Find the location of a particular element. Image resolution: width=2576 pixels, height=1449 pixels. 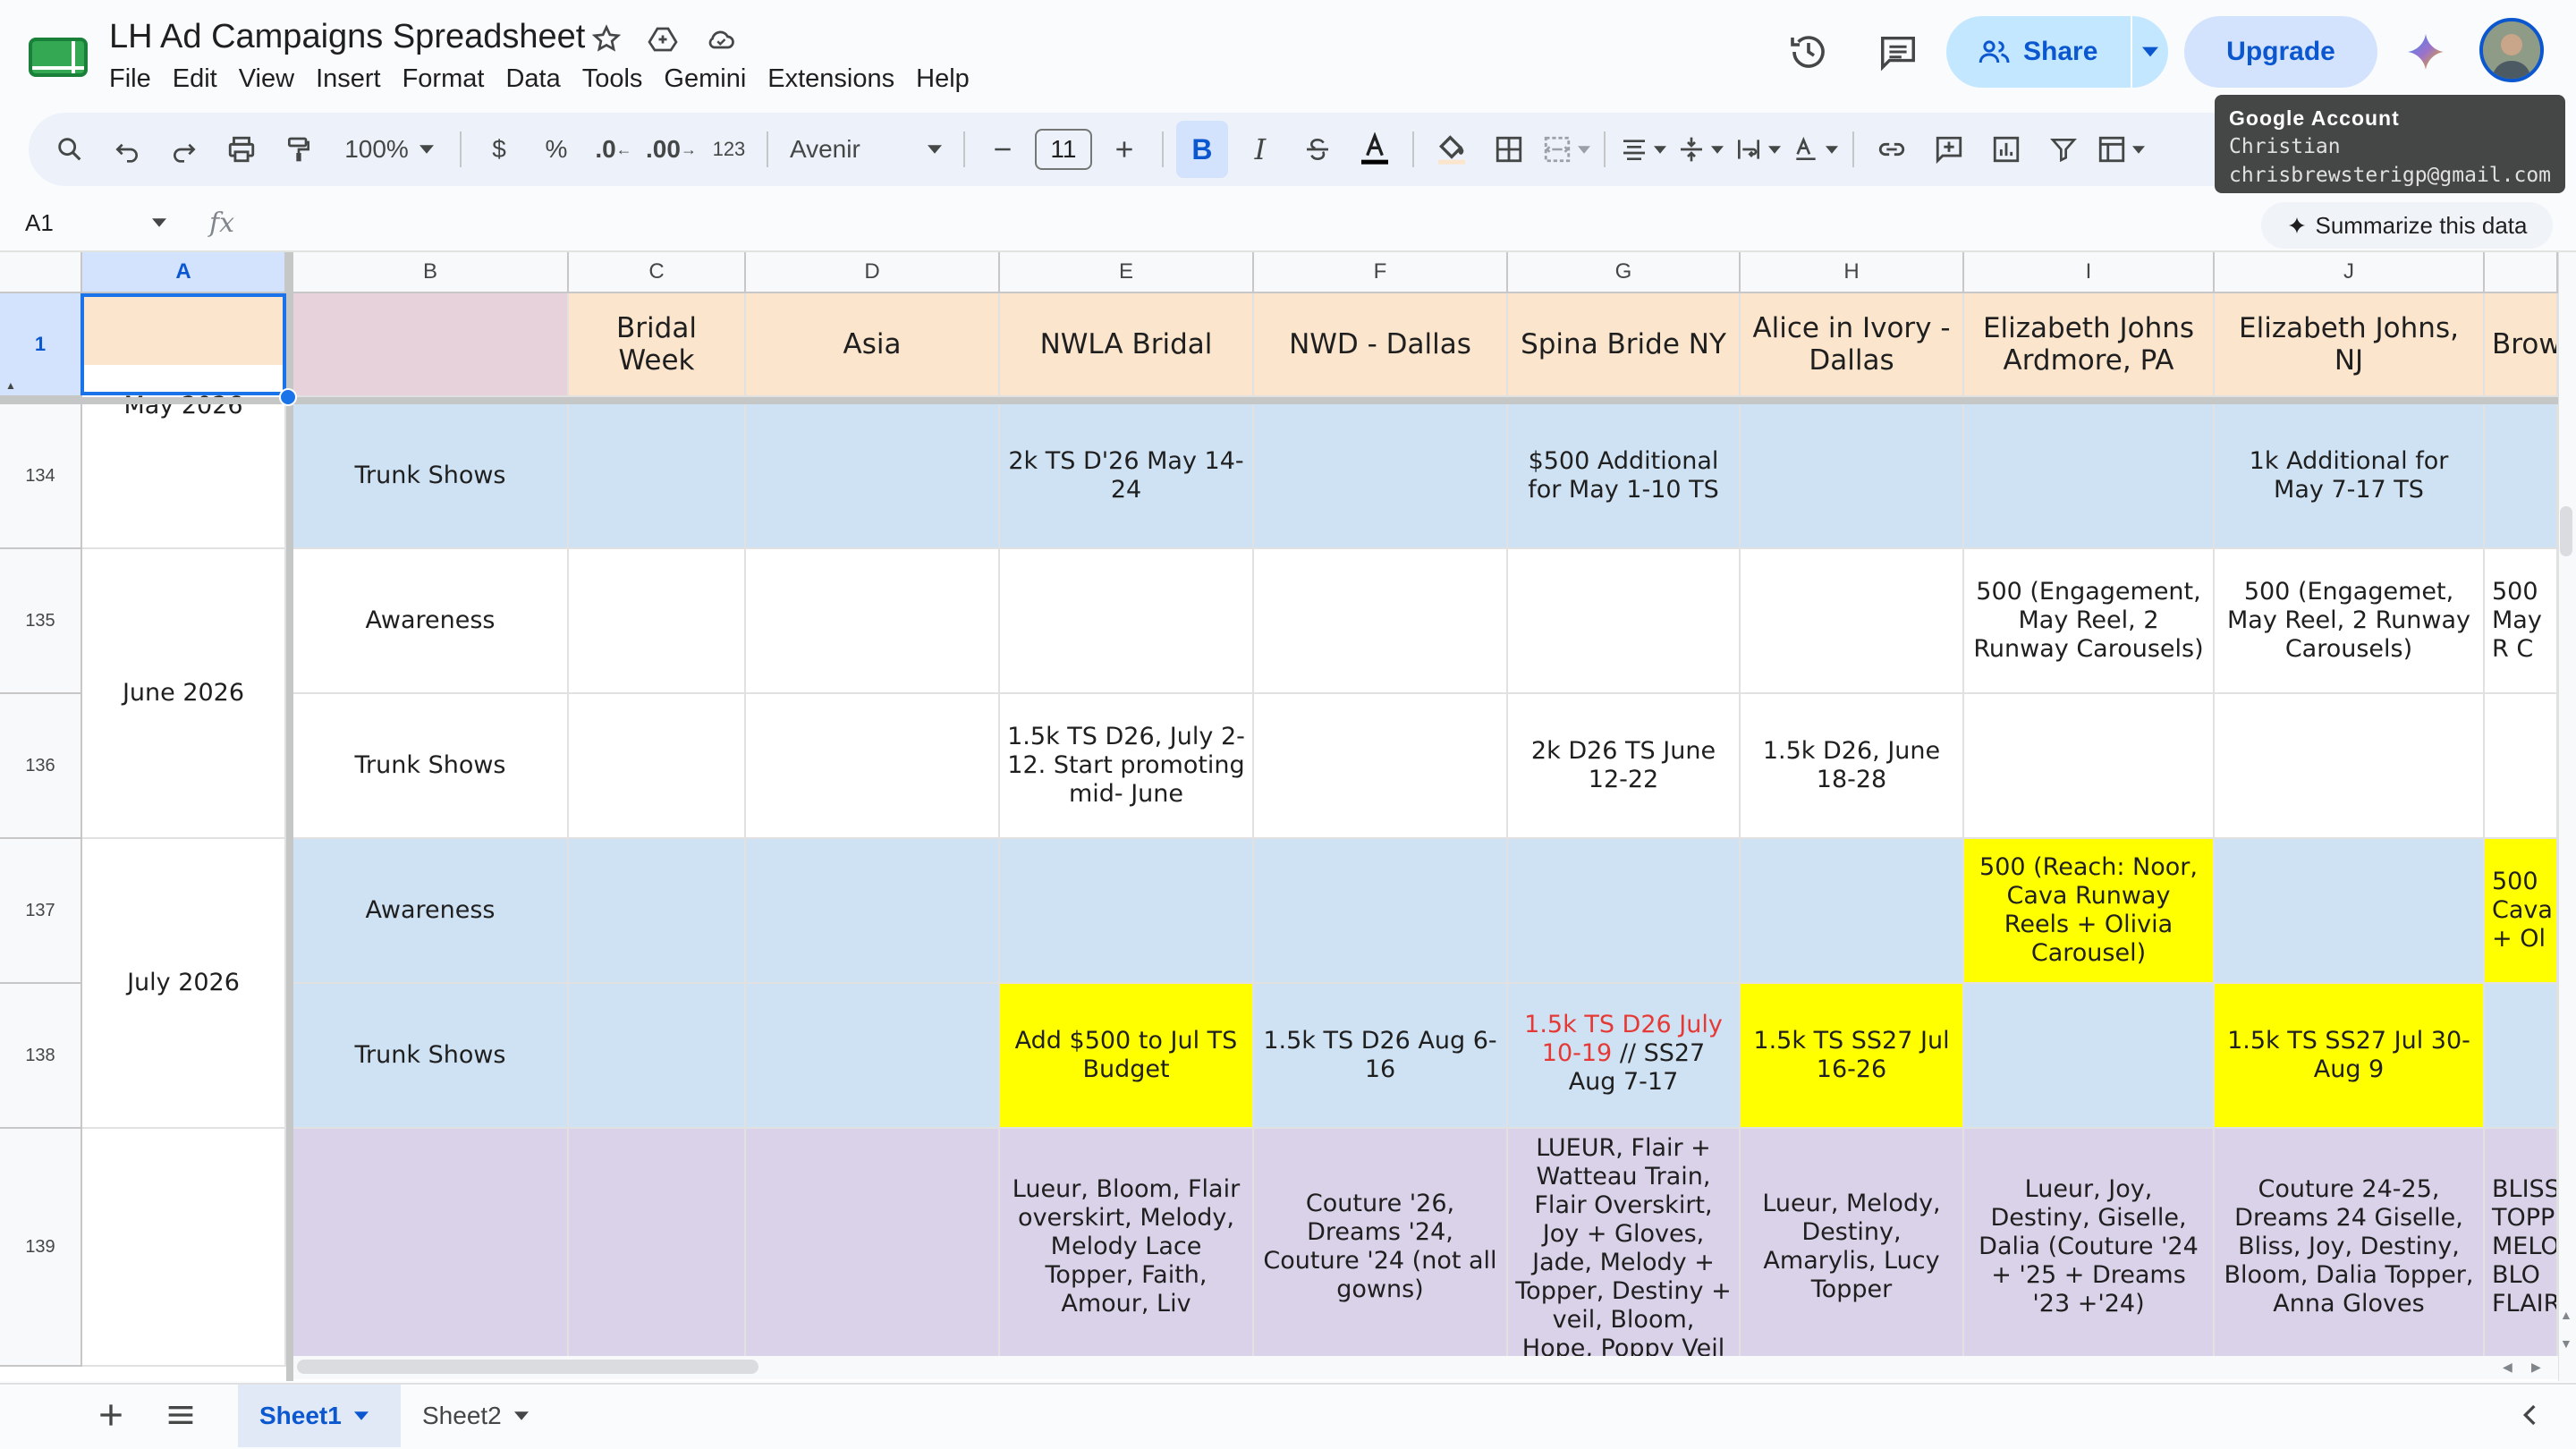

cell-k137: 500 Cava + Ol is located at coordinates (2521, 911).